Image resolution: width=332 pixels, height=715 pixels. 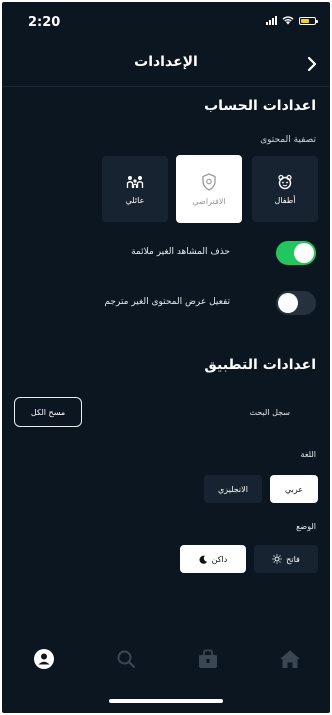 I want to click on language-option-english: الانجليزي, so click(x=233, y=489).